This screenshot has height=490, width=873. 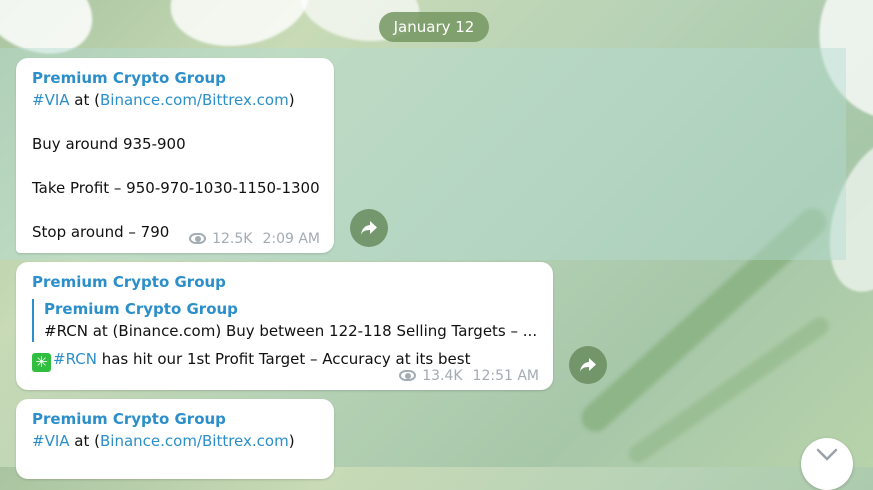 I want to click on background-stem, so click(x=729, y=390).